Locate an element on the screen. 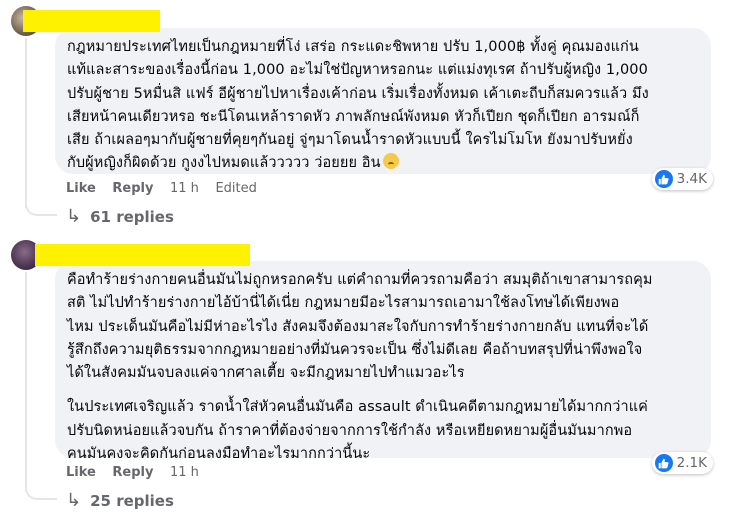 This screenshot has height=517, width=733. crying-face-emoji-icon is located at coordinates (390, 161).